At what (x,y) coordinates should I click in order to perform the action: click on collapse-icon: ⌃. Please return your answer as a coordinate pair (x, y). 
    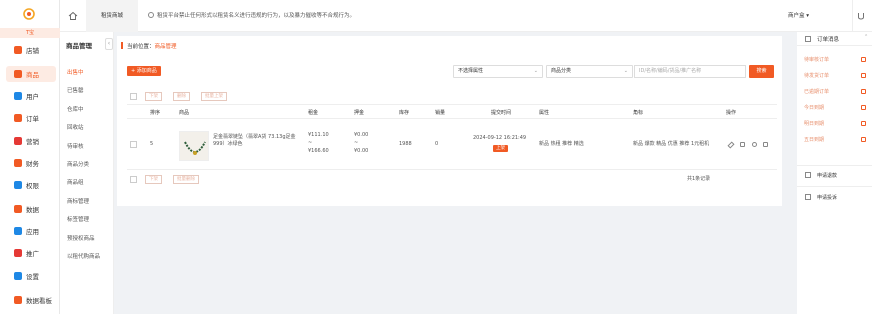
    Looking at the image, I should click on (866, 37).